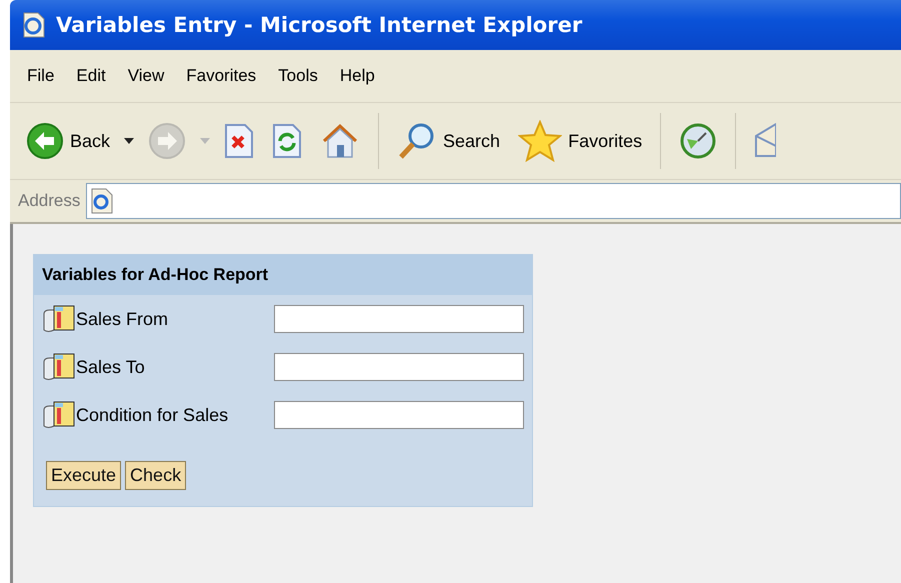  What do you see at coordinates (283, 275) in the screenshot?
I see `form-title: Variables for Ad-Hoc Report` at bounding box center [283, 275].